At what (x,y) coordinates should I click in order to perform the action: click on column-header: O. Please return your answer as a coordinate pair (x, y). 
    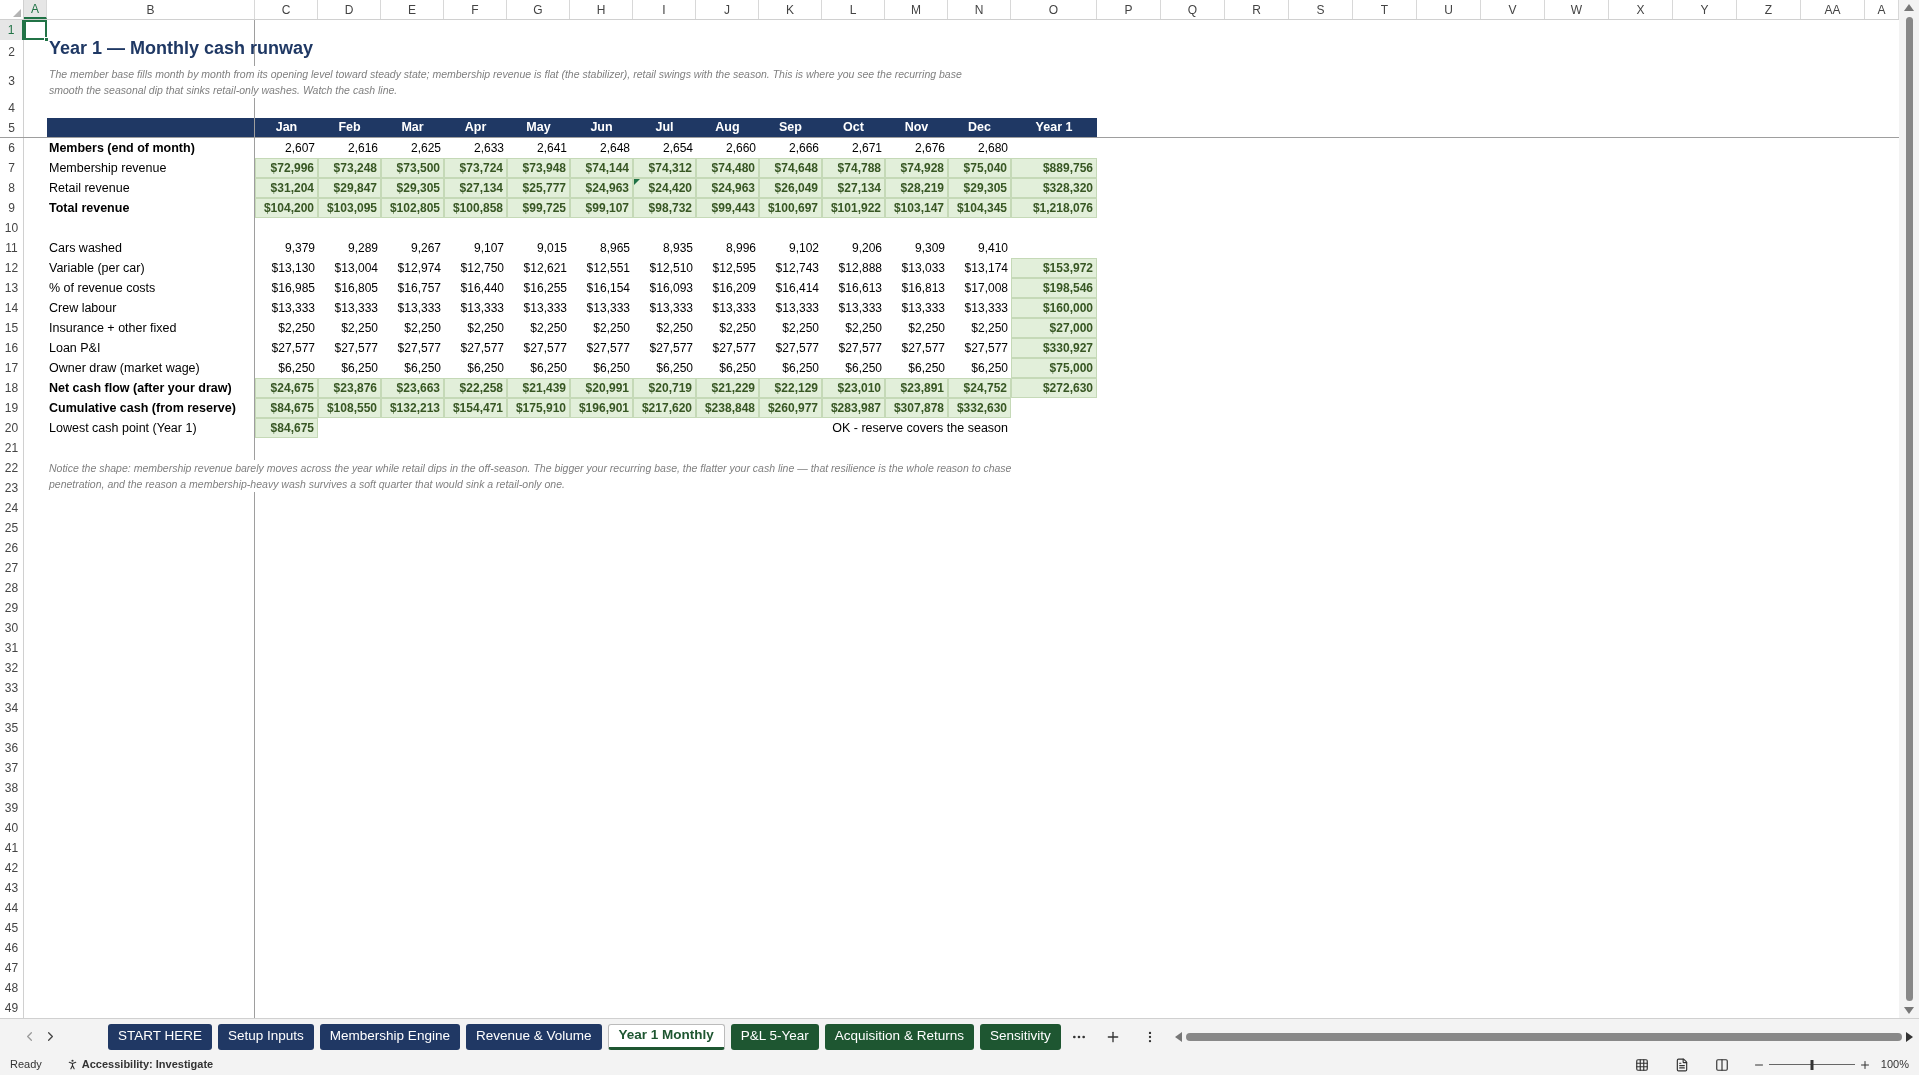
    Looking at the image, I should click on (1054, 9).